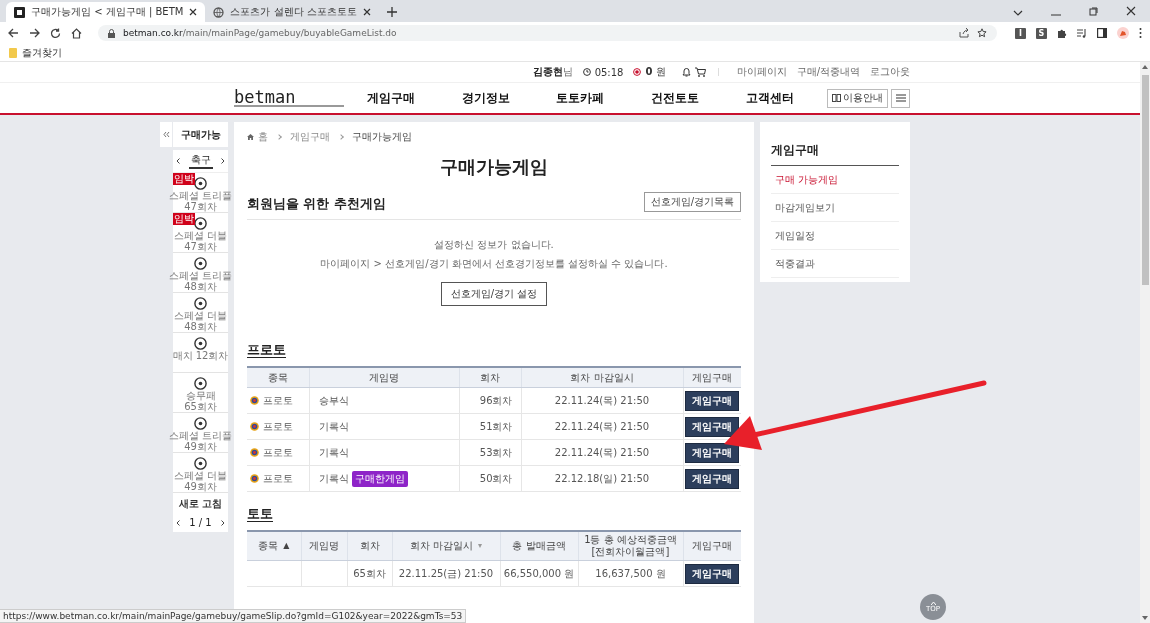 This screenshot has width=1150, height=623. Describe the element at coordinates (490, 478) in the screenshot. I see `table-cell: 50회차` at that location.